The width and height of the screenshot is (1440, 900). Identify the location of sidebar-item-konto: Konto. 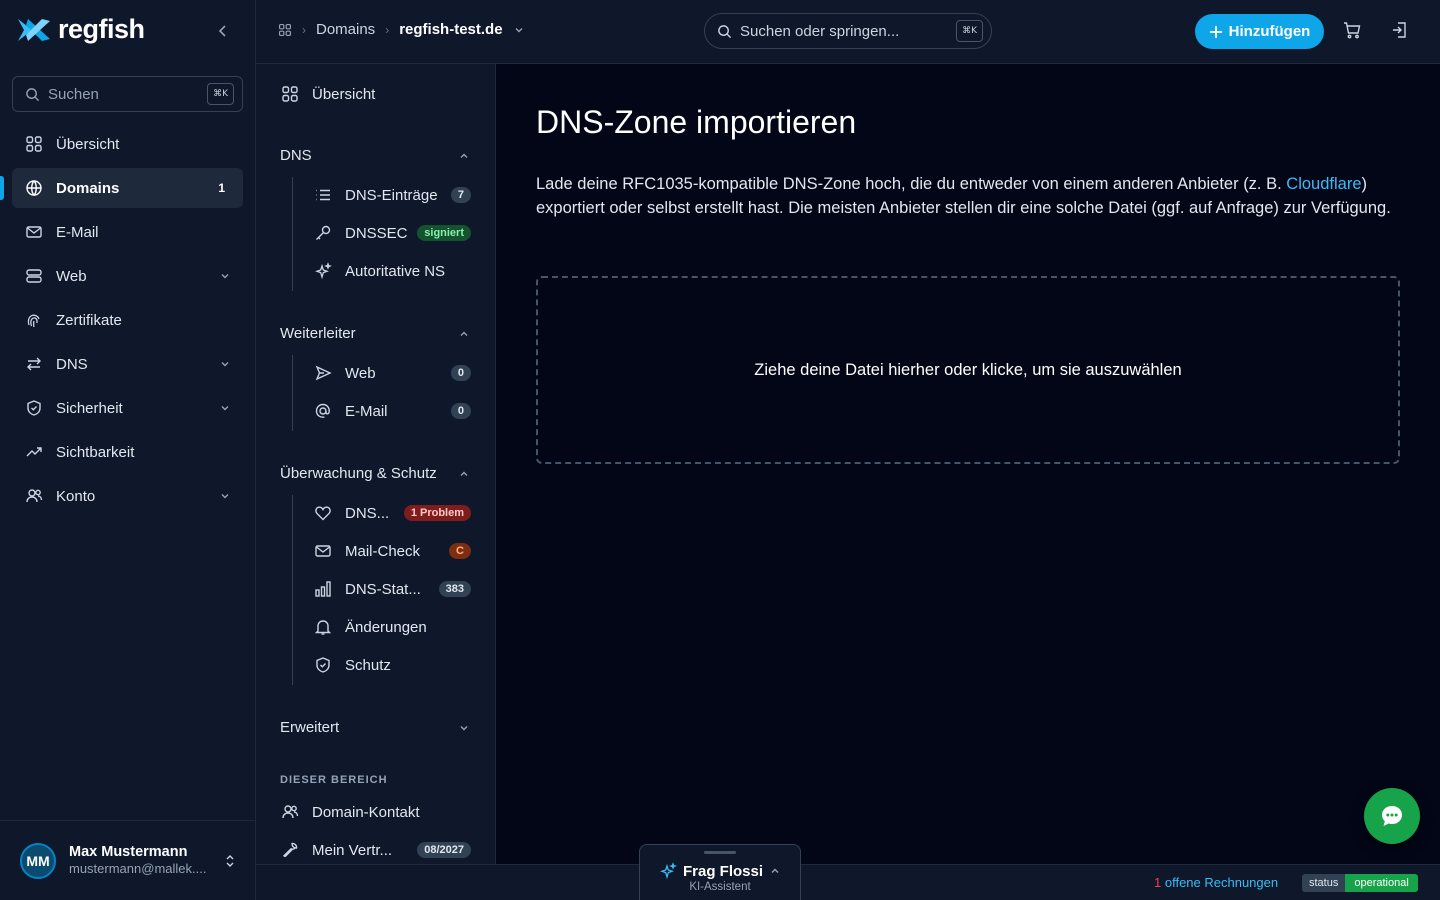
(127, 496).